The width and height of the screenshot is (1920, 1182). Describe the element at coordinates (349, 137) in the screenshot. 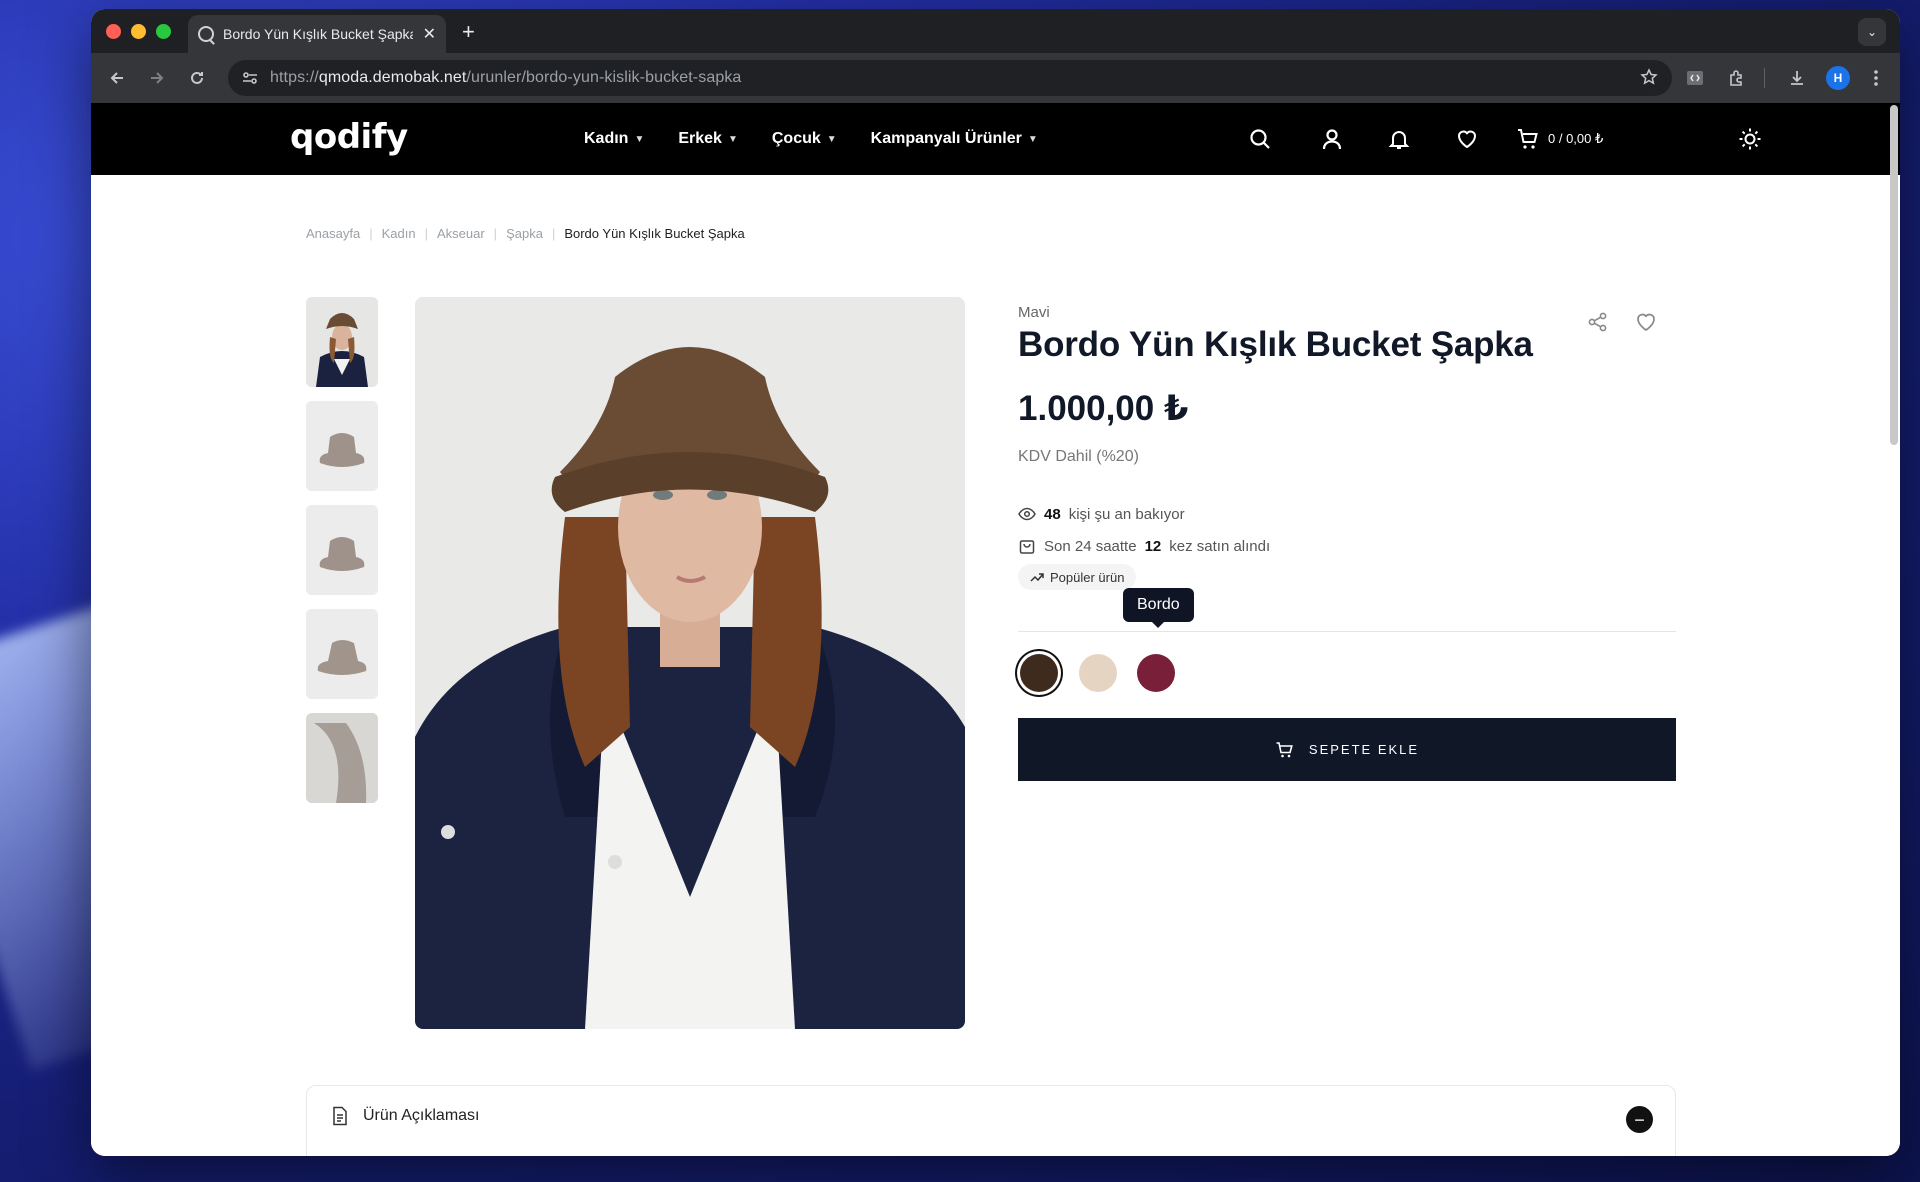

I see `site-logo: qodify` at that location.